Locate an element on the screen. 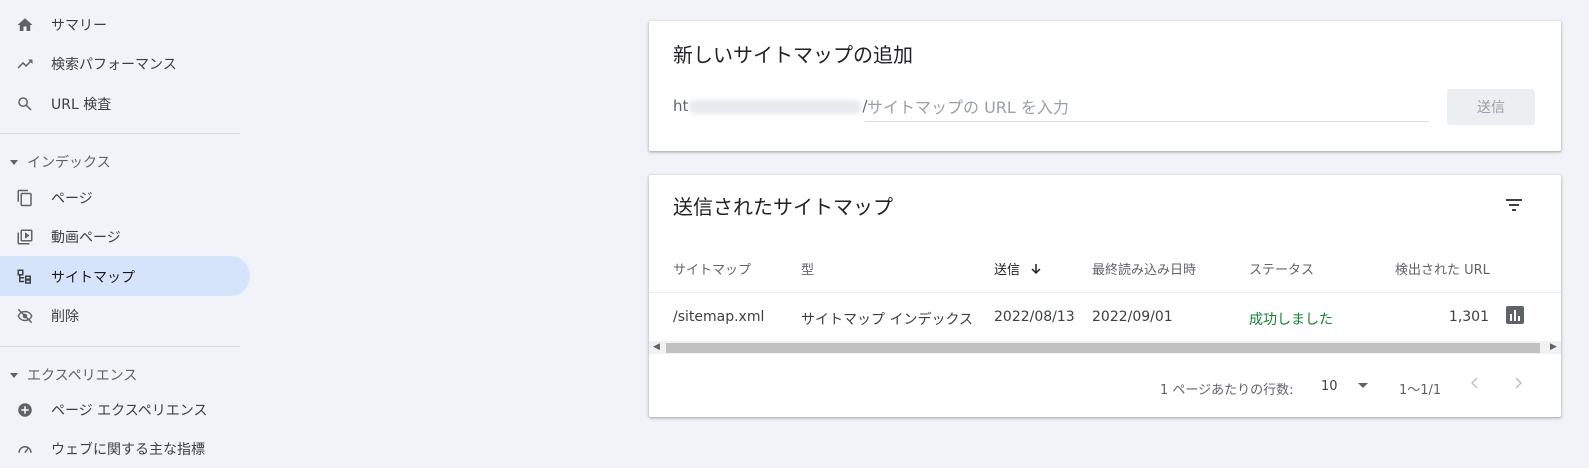 Image resolution: width=1589 pixels, height=468 pixels. trending-up-icon is located at coordinates (25, 64).